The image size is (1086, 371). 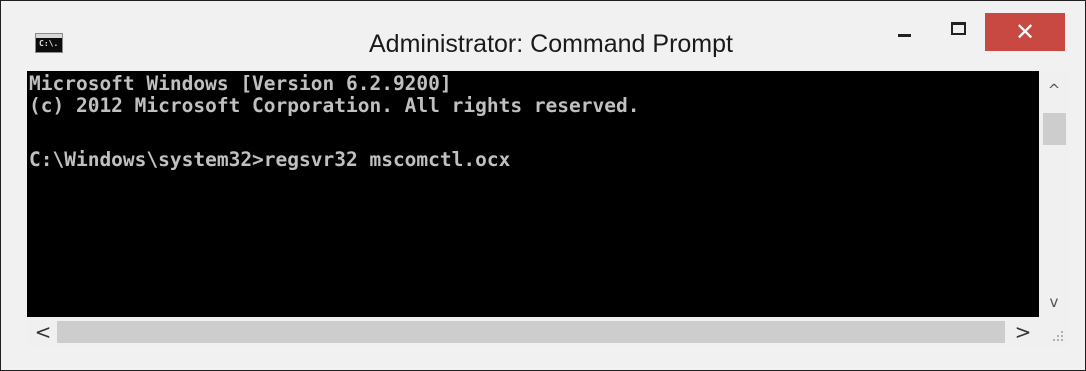 I want to click on minimize-button, so click(x=905, y=32).